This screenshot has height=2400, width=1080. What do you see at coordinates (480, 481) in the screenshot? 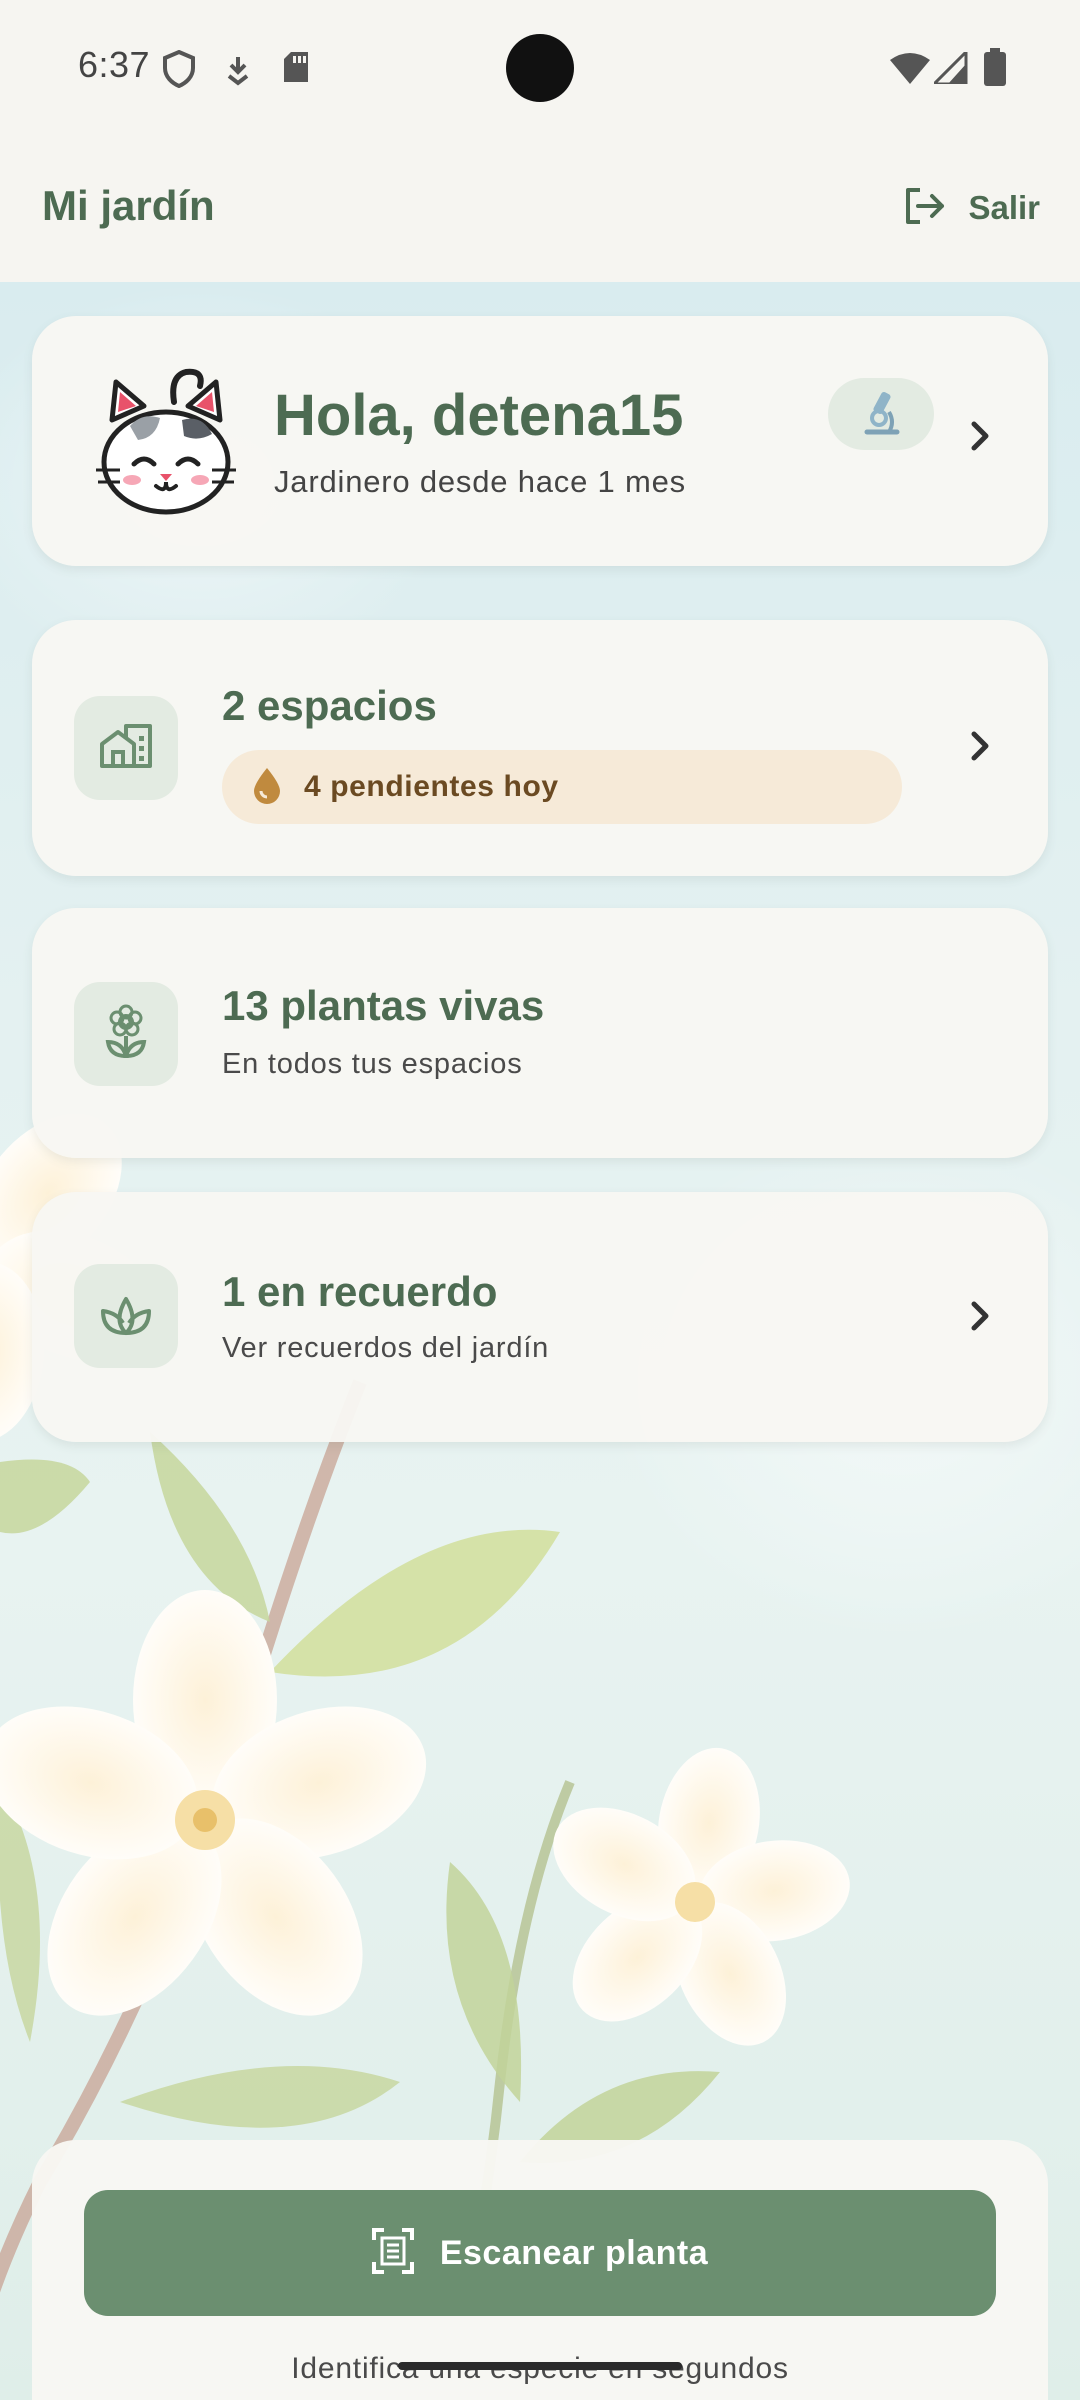
I see `gardener-since: Jardinero desde hace 1 mes` at bounding box center [480, 481].